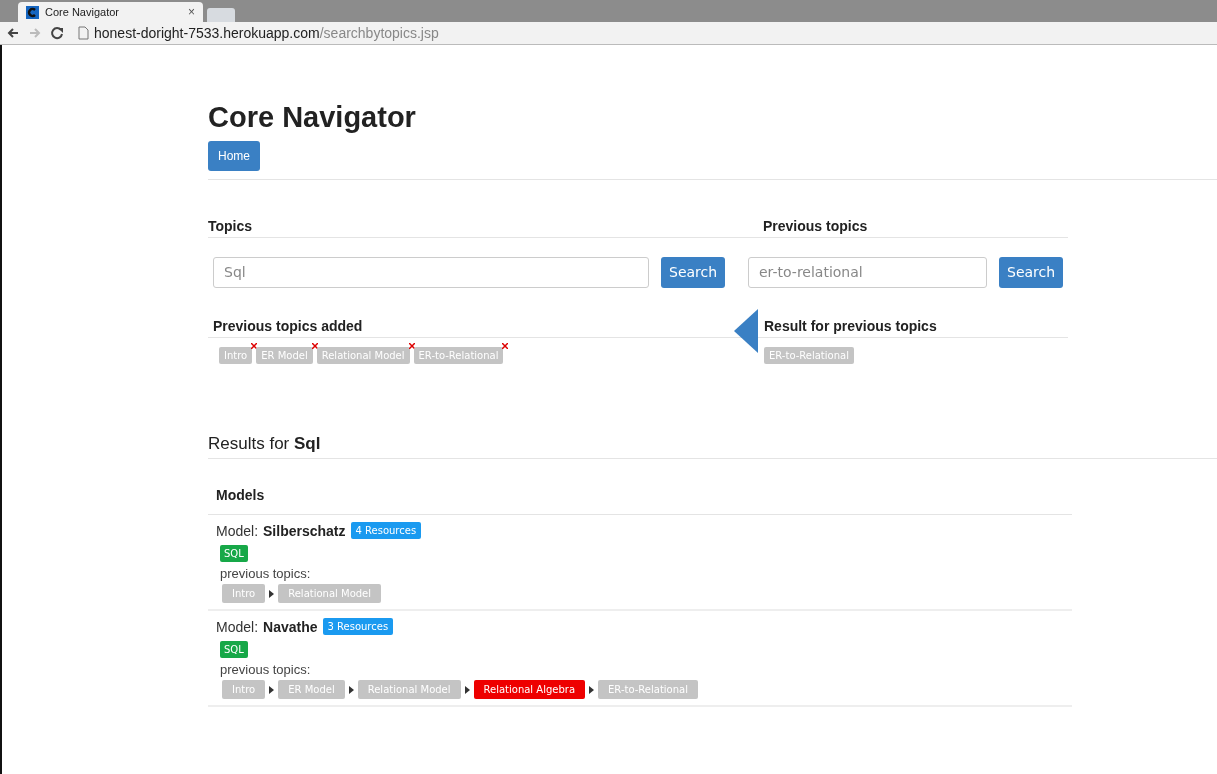  Describe the element at coordinates (32, 12) in the screenshot. I see `logo-icon` at that location.